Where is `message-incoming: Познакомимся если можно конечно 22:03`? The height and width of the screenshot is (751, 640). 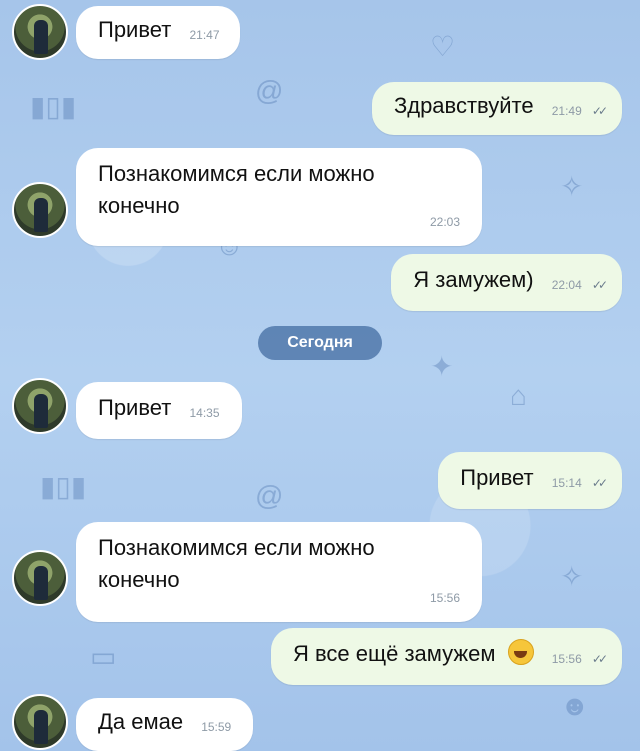
message-incoming: Познакомимся если можно конечно 22:03 is located at coordinates (279, 197).